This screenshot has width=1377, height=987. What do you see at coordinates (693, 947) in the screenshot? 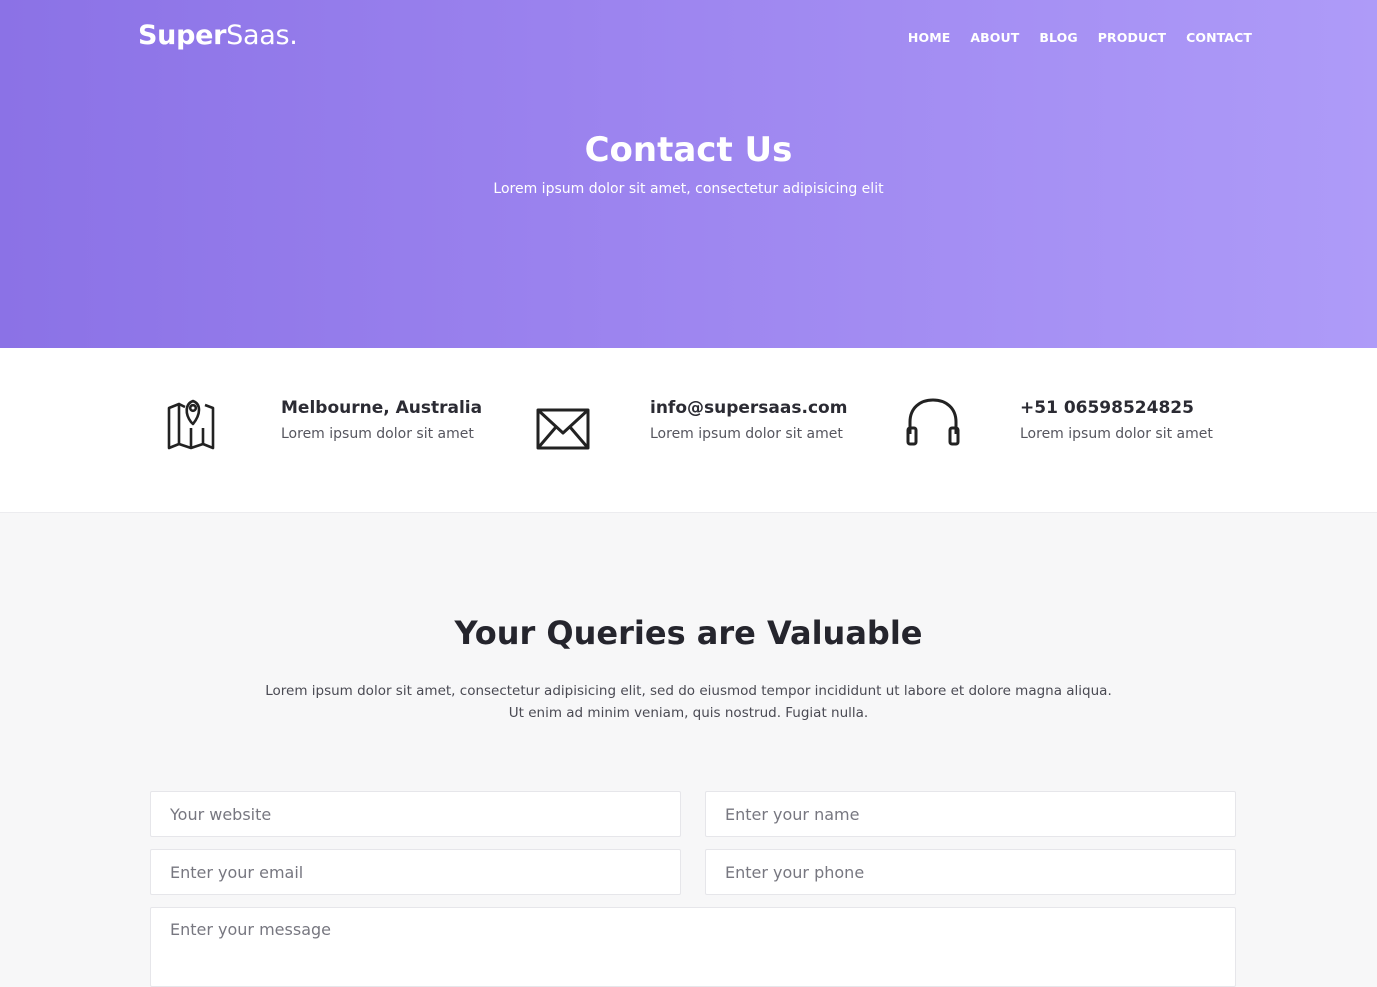
I see `message-textarea` at bounding box center [693, 947].